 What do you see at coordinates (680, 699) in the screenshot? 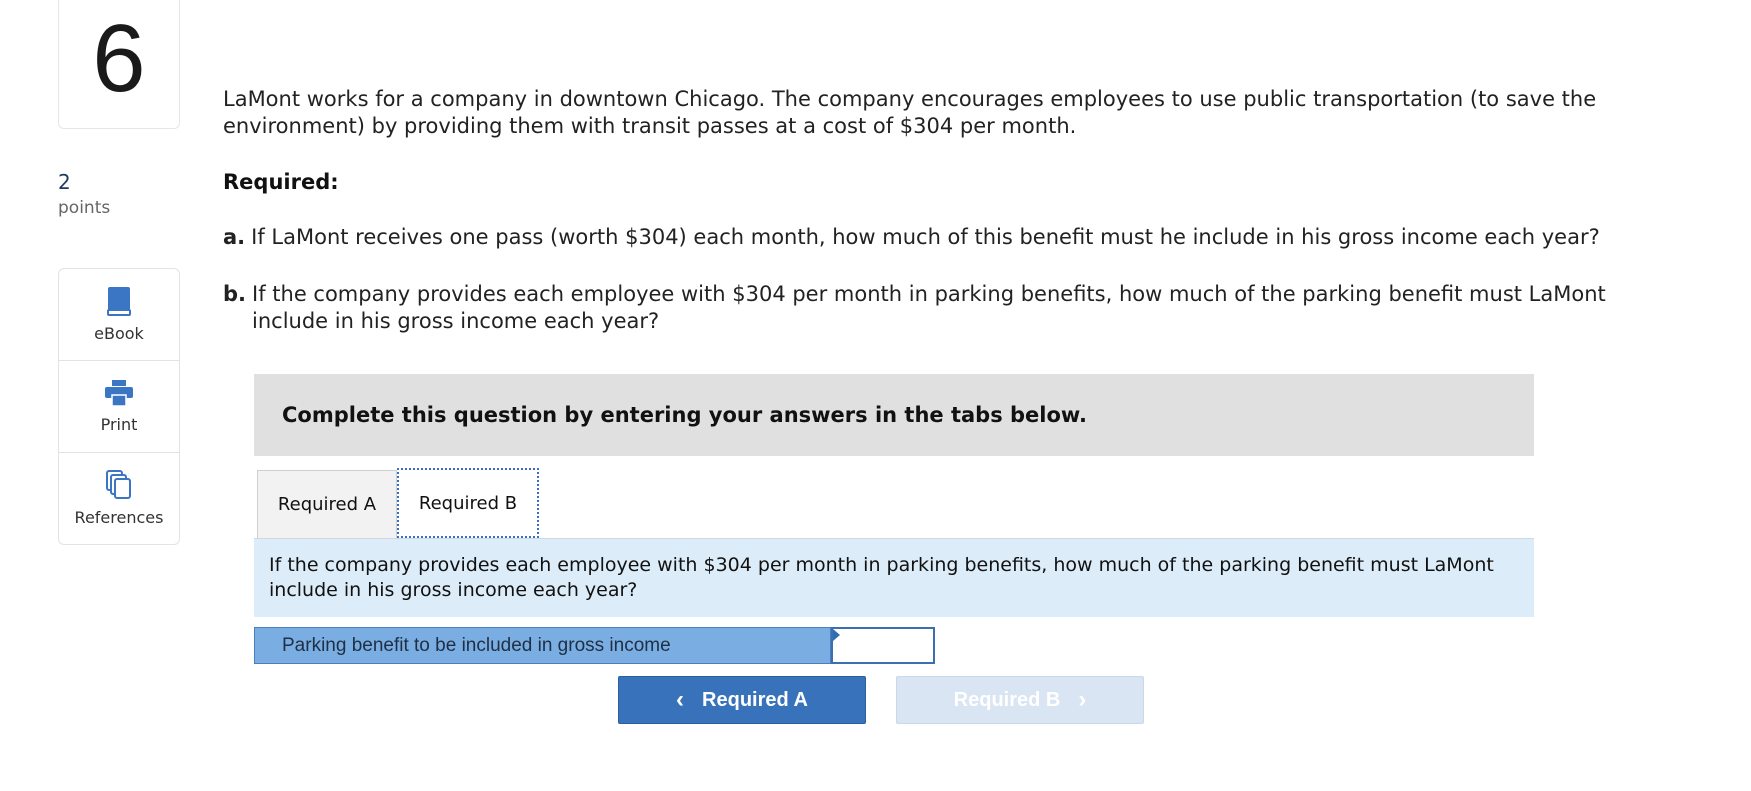
I see `chevron-left-icon: ‹` at bounding box center [680, 699].